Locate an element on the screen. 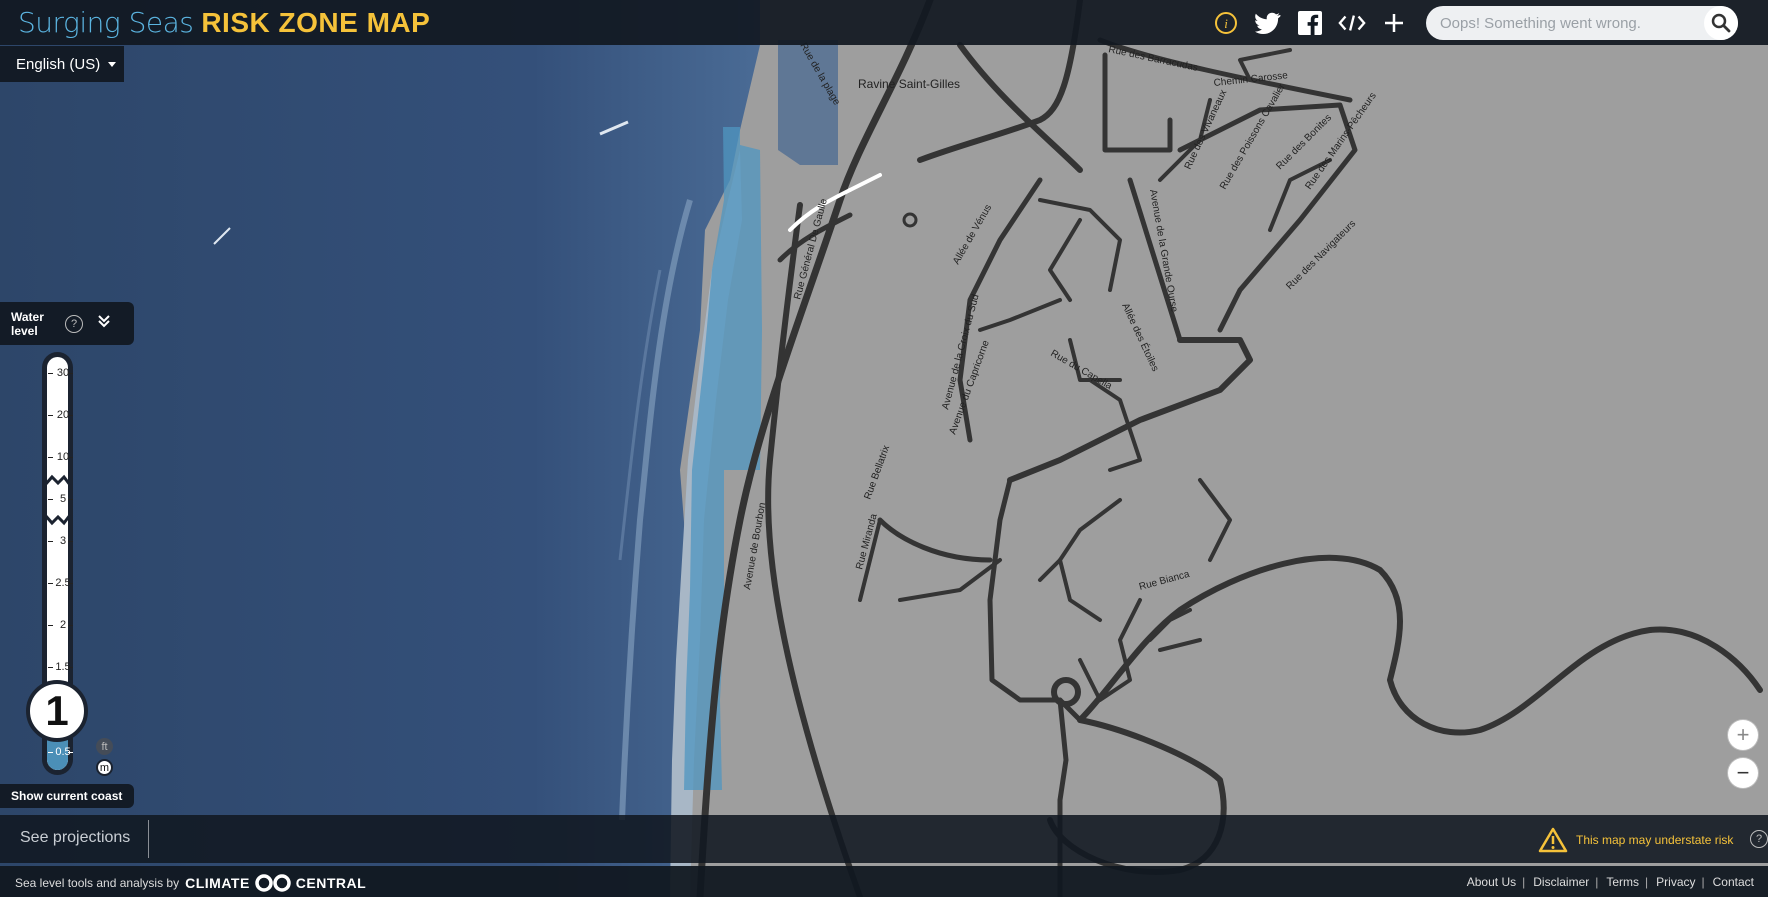 Image resolution: width=1768 pixels, height=897 pixels. language-label: English (US) is located at coordinates (58, 64).